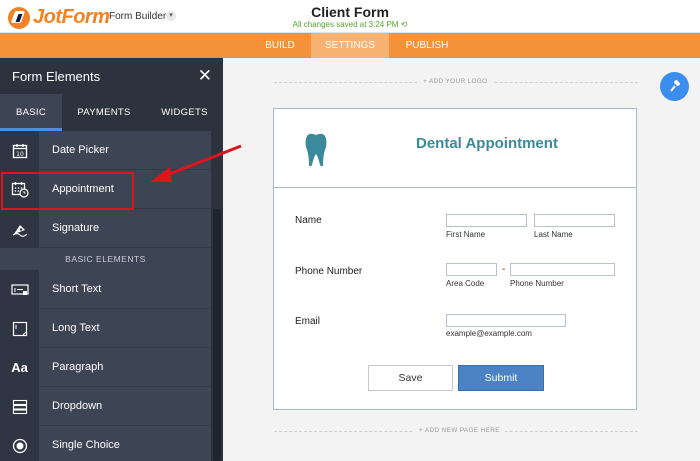 The image size is (700, 461). Describe the element at coordinates (19, 367) in the screenshot. I see `paragraph-icon: Aa` at that location.